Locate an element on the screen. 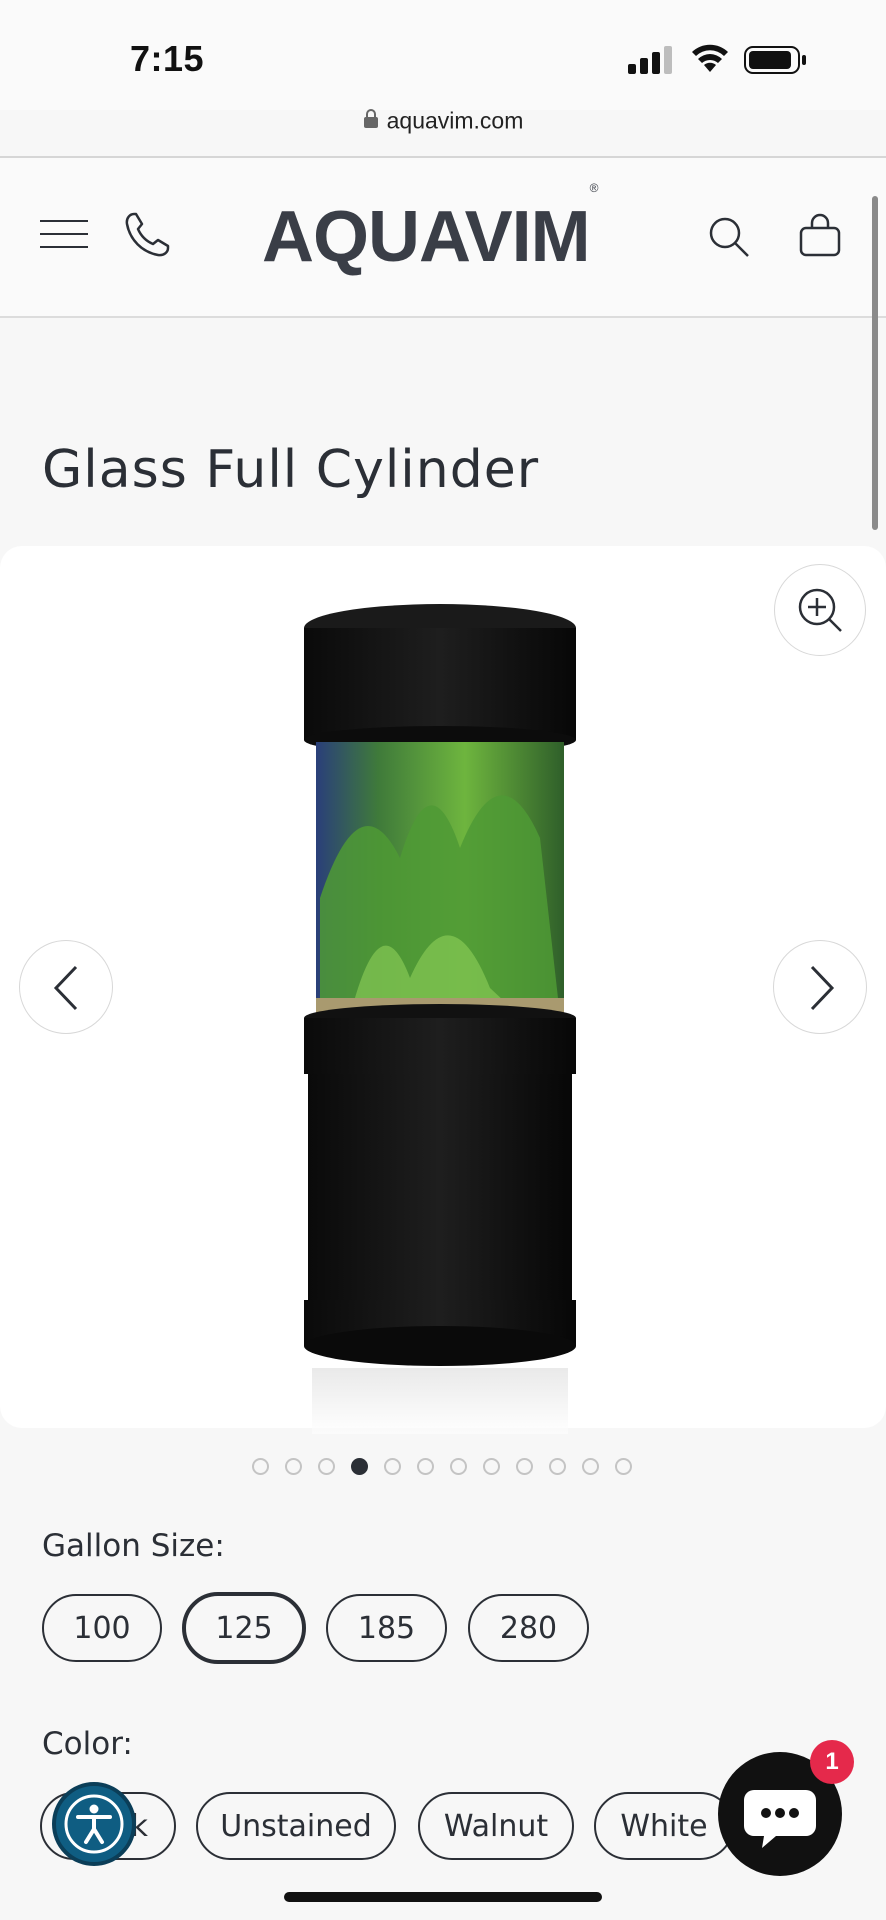 The width and height of the screenshot is (886, 1920). zoom-button is located at coordinates (820, 610).